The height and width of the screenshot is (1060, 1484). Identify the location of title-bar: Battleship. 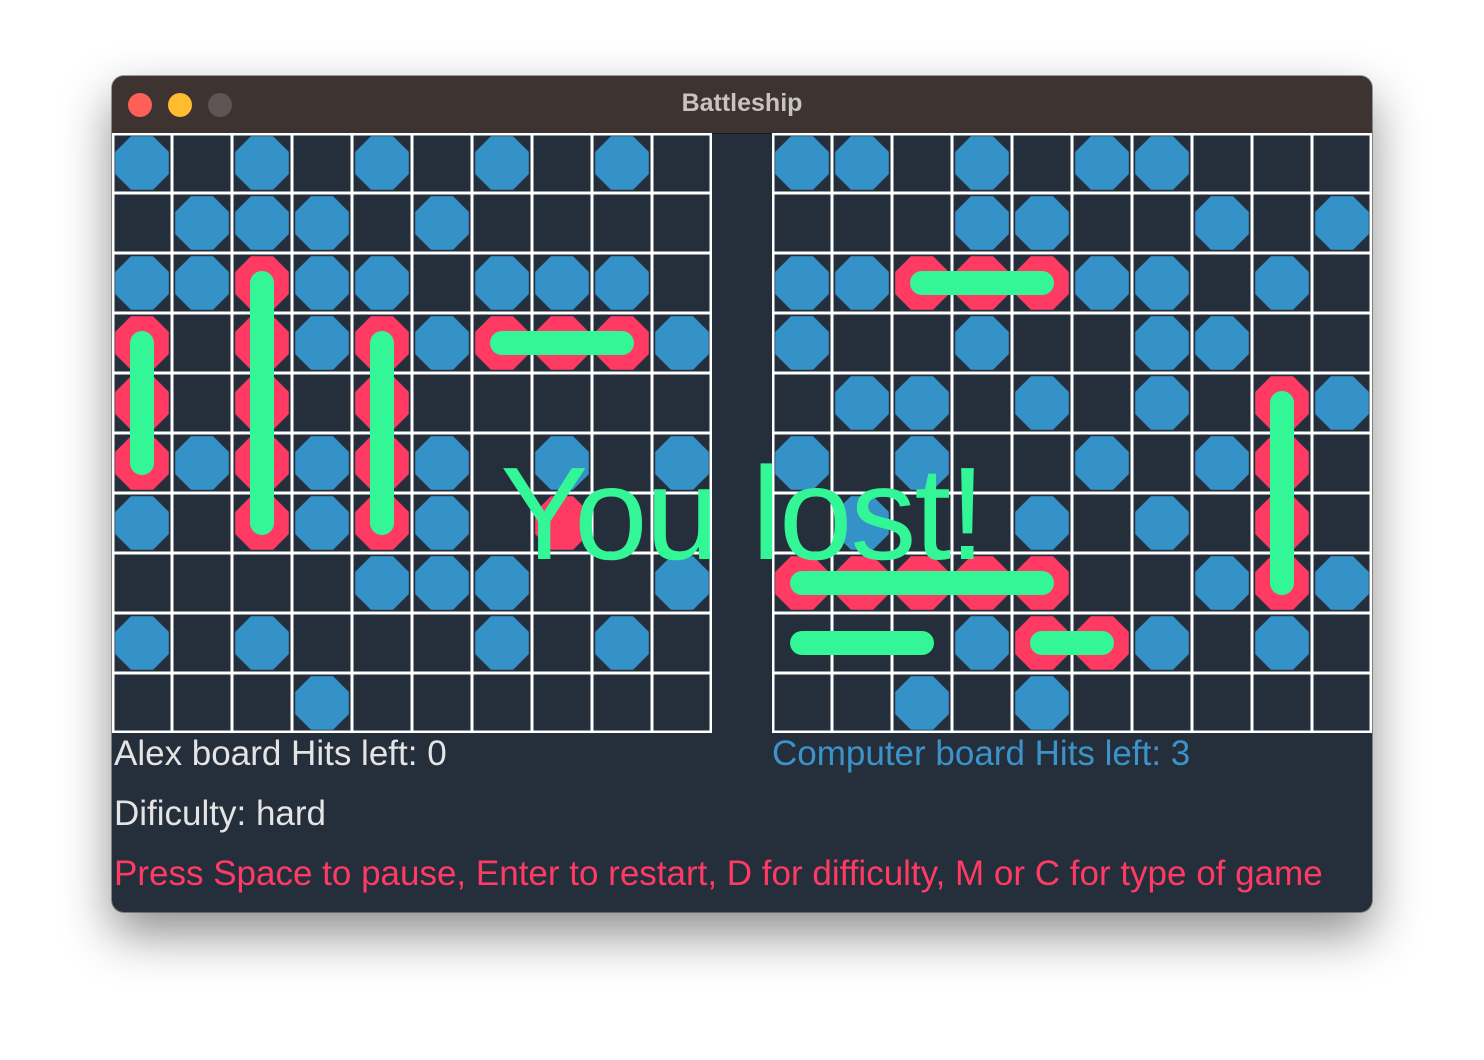
(742, 105).